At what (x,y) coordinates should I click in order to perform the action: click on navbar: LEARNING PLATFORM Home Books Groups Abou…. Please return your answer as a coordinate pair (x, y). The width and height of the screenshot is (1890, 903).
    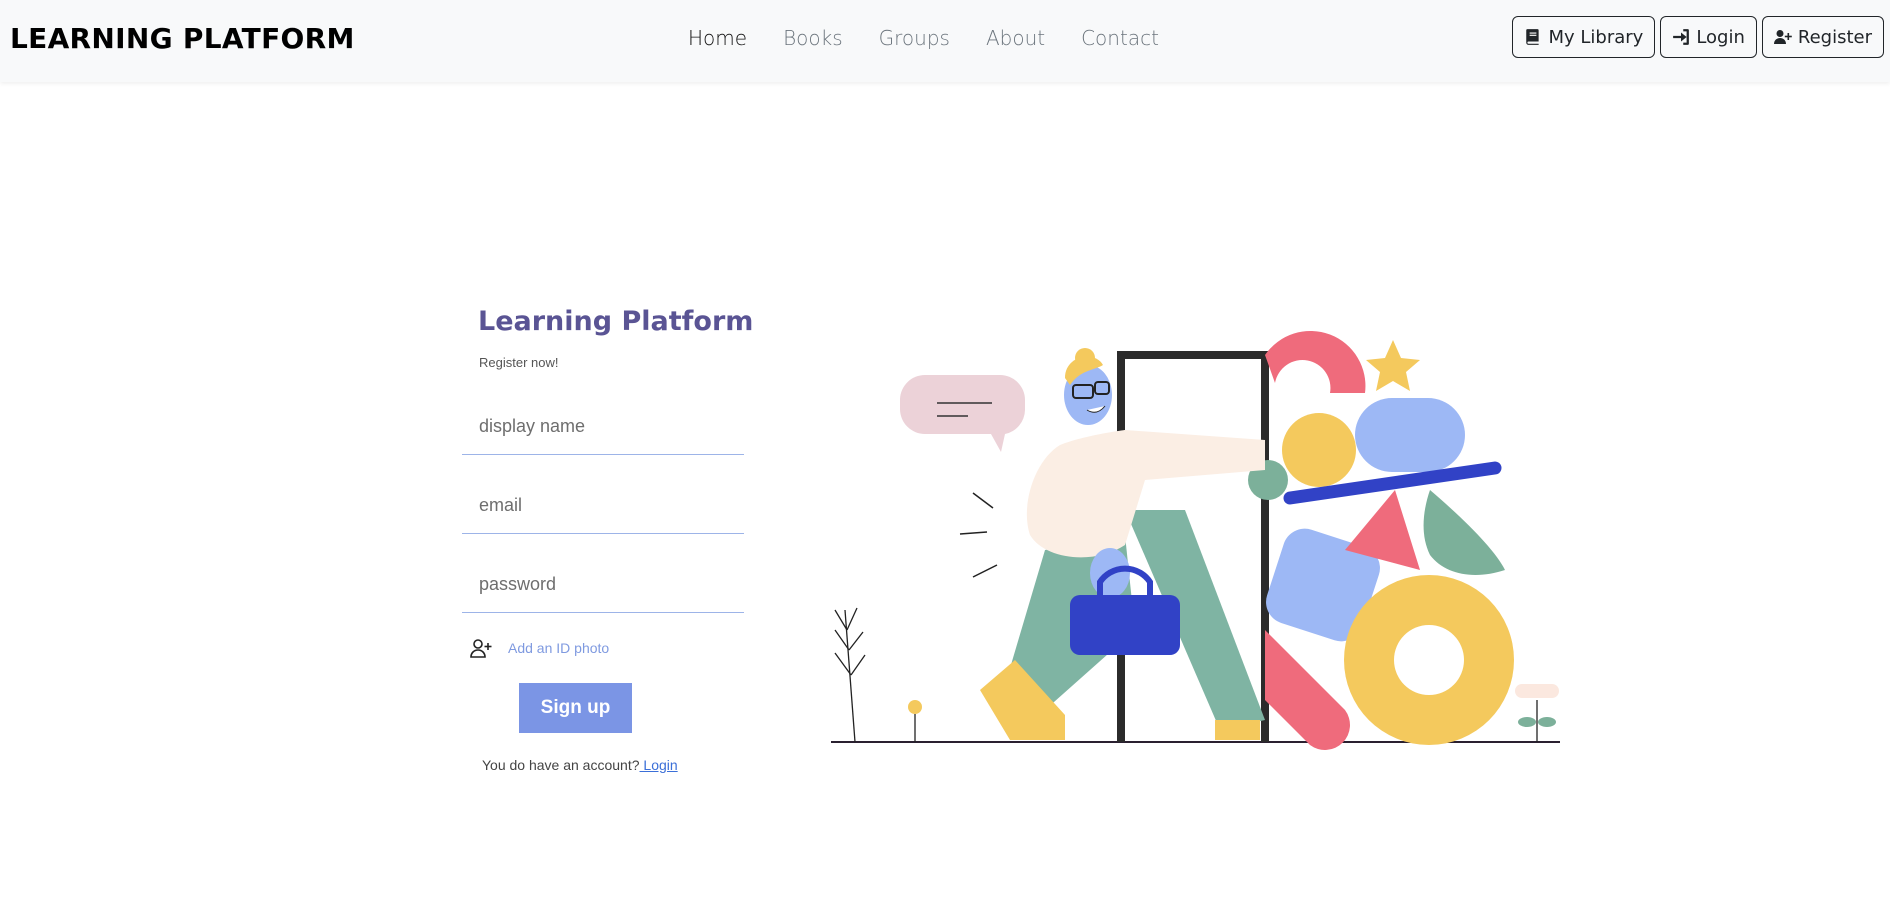
    Looking at the image, I should click on (945, 41).